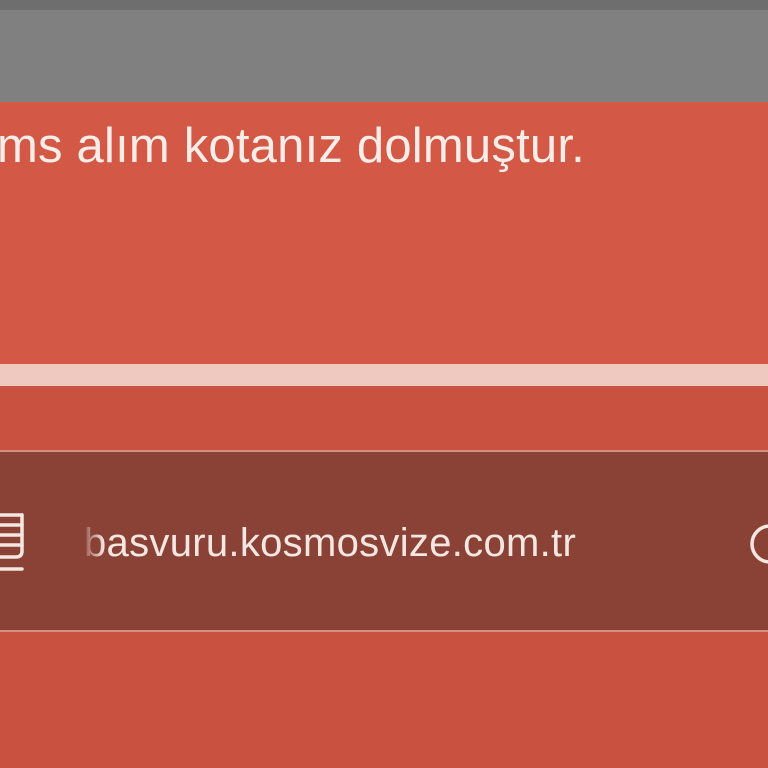 This screenshot has height=768, width=768. What do you see at coordinates (292, 146) in the screenshot?
I see `banner-message: ms alım kotanız dolmuştur.` at bounding box center [292, 146].